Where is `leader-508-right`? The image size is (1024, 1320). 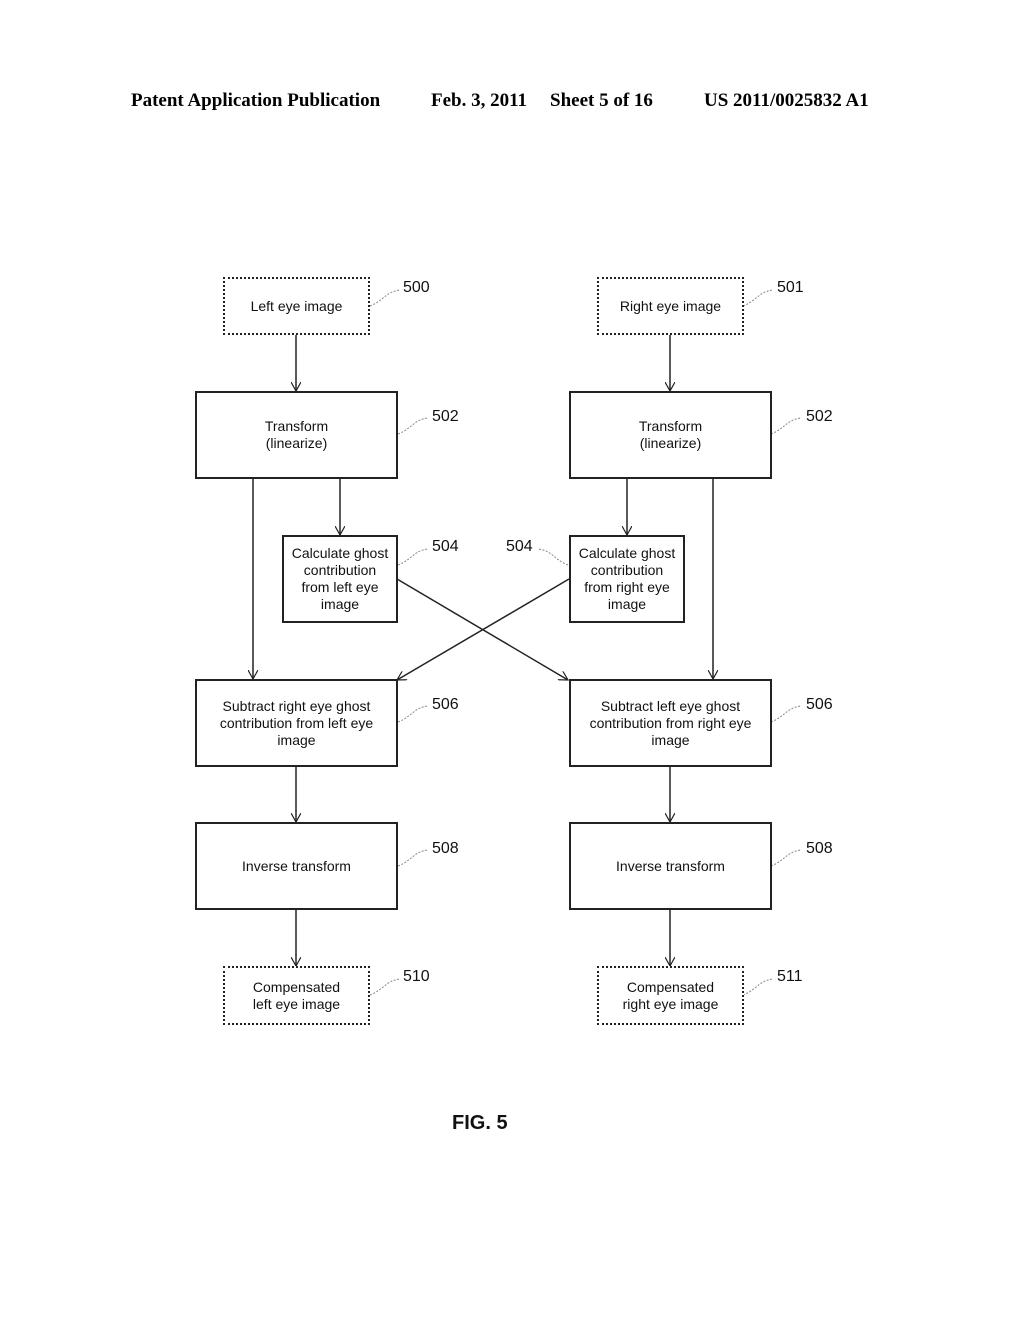
leader-508-right is located at coordinates (786, 858).